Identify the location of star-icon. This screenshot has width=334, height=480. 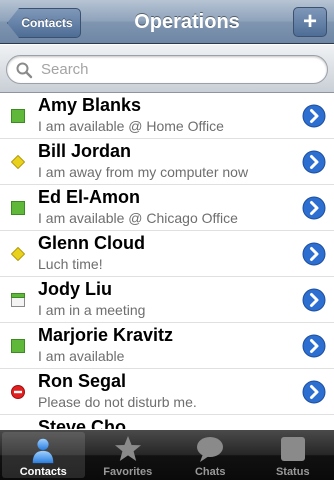
(127, 448).